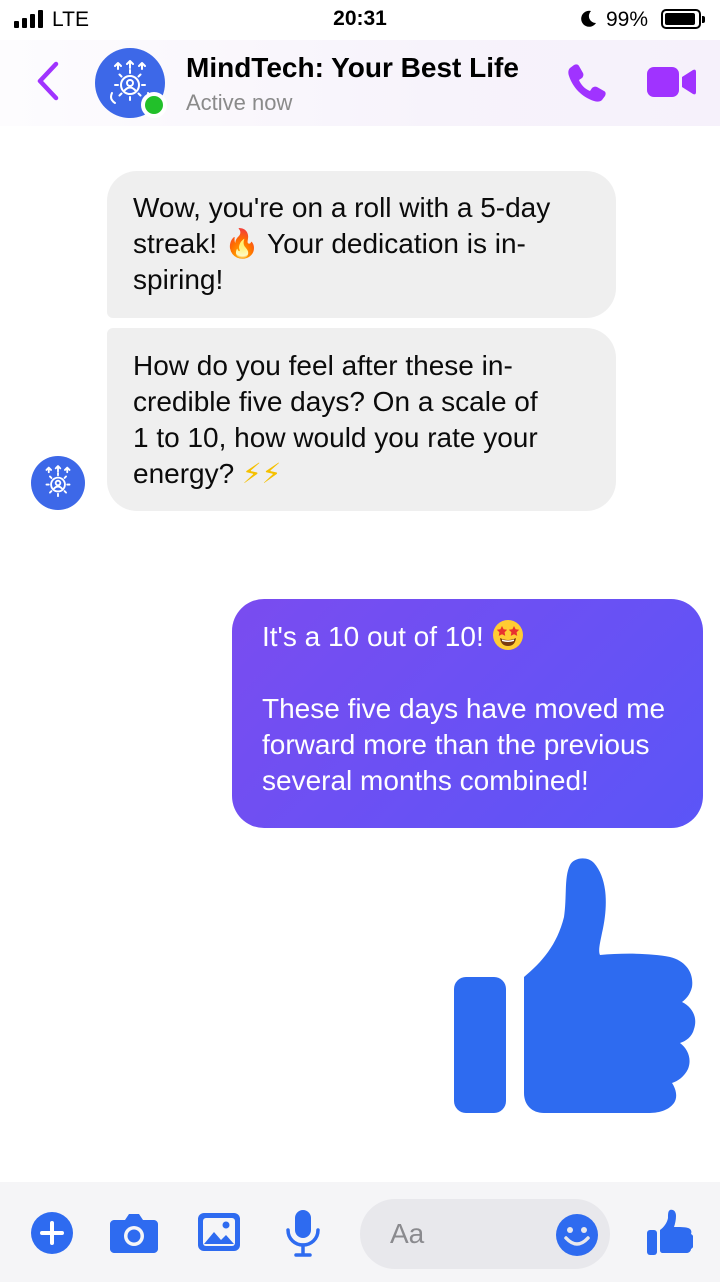 This screenshot has width=720, height=1282. I want to click on fire-emoji: 🔥, so click(242, 243).